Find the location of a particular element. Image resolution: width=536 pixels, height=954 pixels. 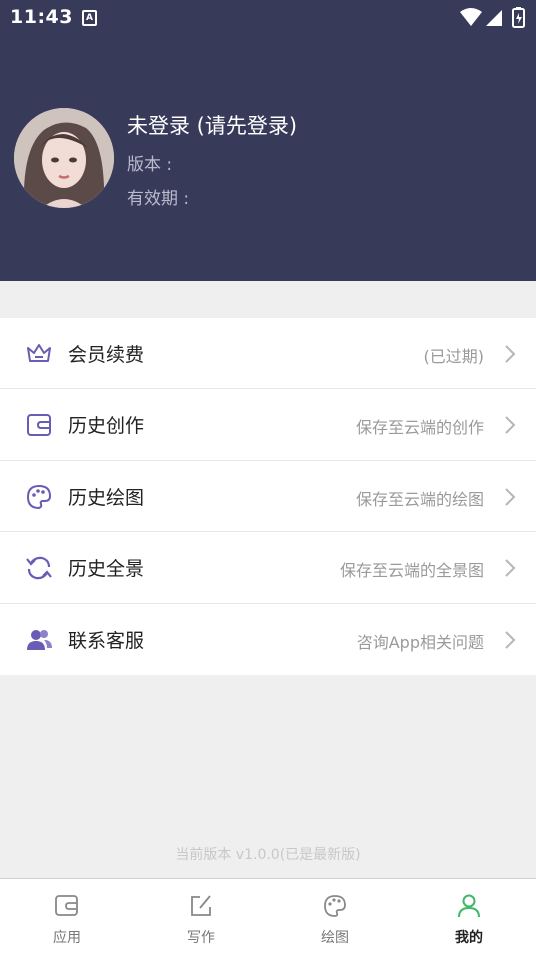

menu-item-subtitle: (已过期) is located at coordinates (454, 356).